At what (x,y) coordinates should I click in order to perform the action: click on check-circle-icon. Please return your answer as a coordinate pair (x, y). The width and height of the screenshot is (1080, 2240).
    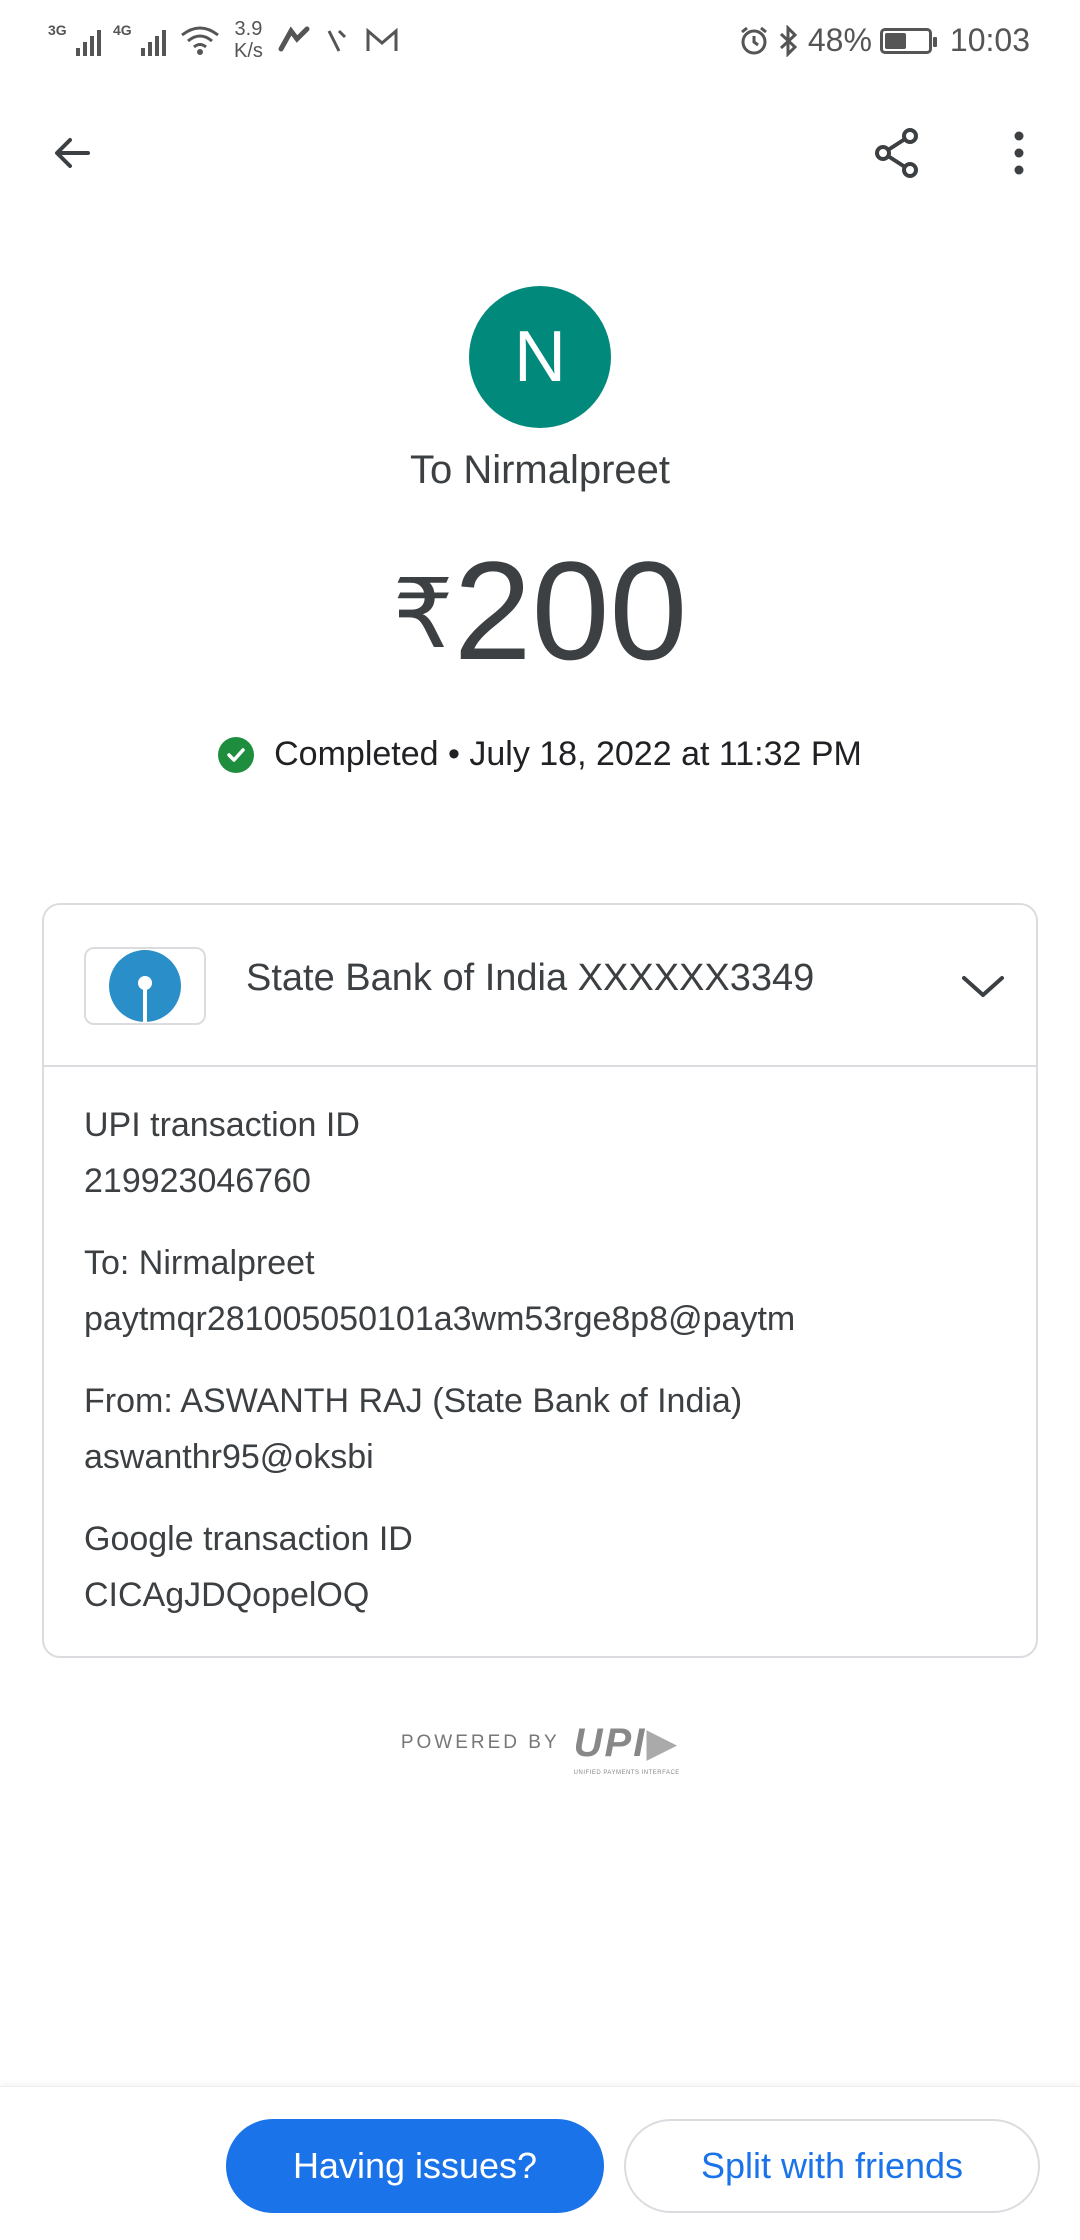
    Looking at the image, I should click on (236, 754).